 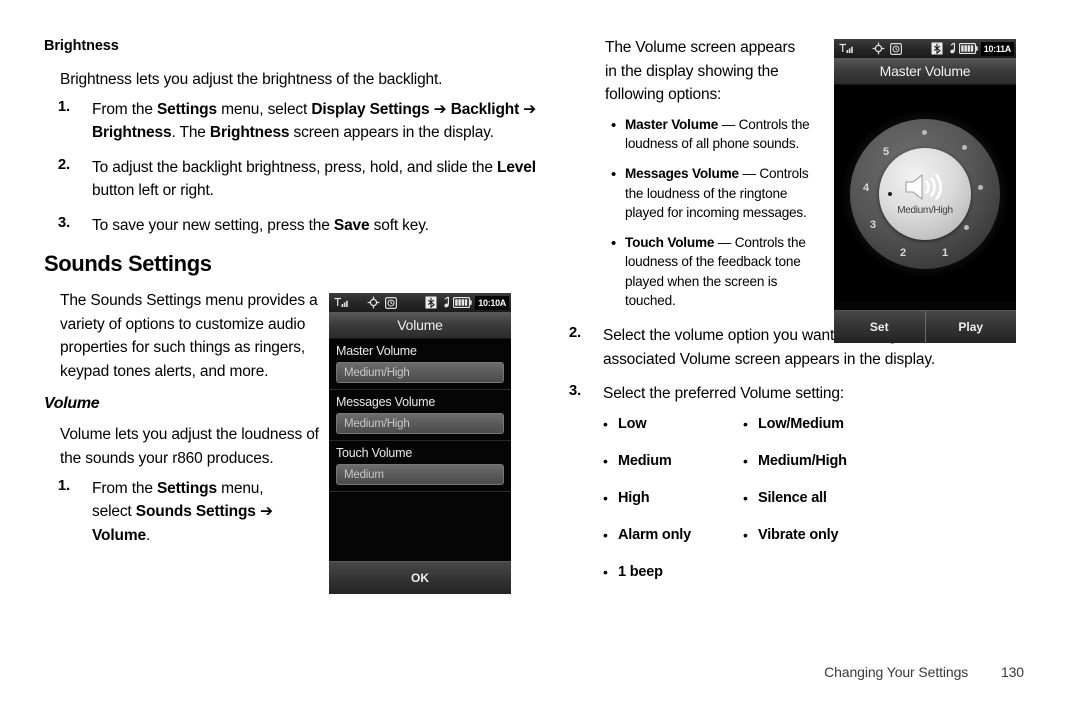 I want to click on status-left-group, so click(x=847, y=49).